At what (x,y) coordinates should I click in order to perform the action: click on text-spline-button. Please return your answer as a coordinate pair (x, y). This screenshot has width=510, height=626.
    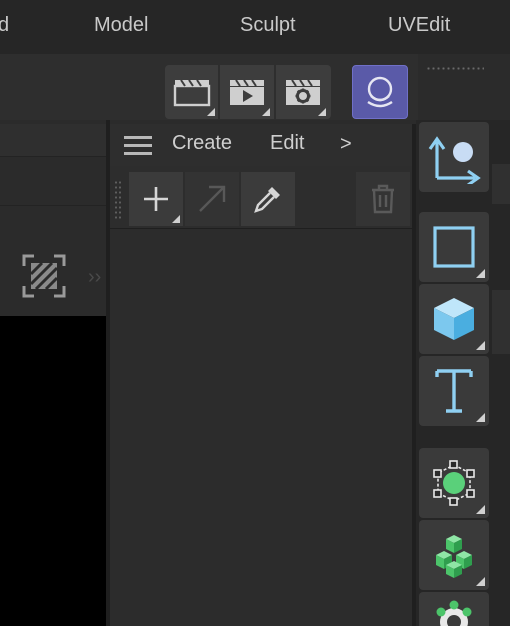
    Looking at the image, I should click on (454, 391).